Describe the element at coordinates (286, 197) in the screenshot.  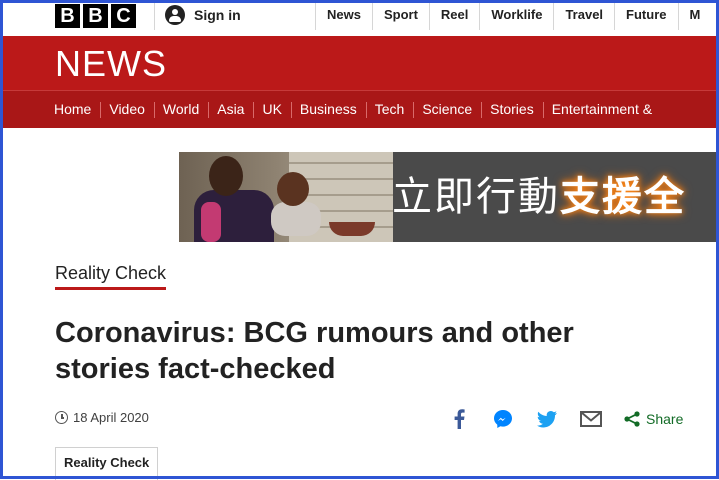
I see `ad-photo` at that location.